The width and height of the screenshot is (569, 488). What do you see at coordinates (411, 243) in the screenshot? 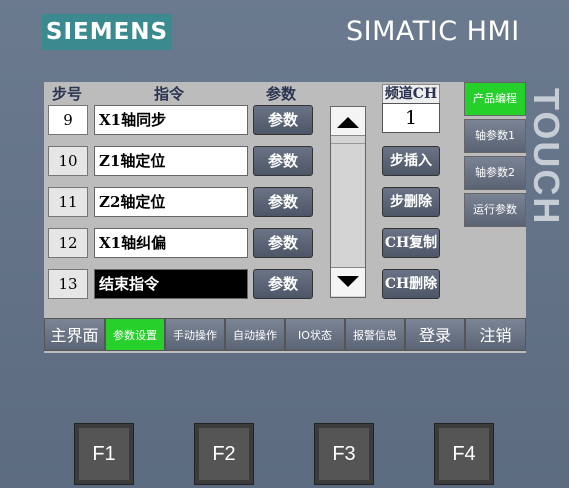
I see `ch-copy-button: CH复制` at bounding box center [411, 243].